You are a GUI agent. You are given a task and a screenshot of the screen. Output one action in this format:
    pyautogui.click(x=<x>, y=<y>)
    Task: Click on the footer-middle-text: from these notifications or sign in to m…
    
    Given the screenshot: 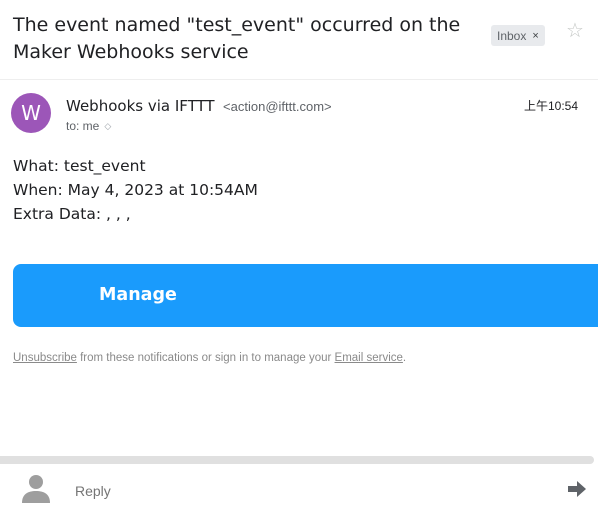 What is the action you would take?
    pyautogui.click(x=205, y=358)
    